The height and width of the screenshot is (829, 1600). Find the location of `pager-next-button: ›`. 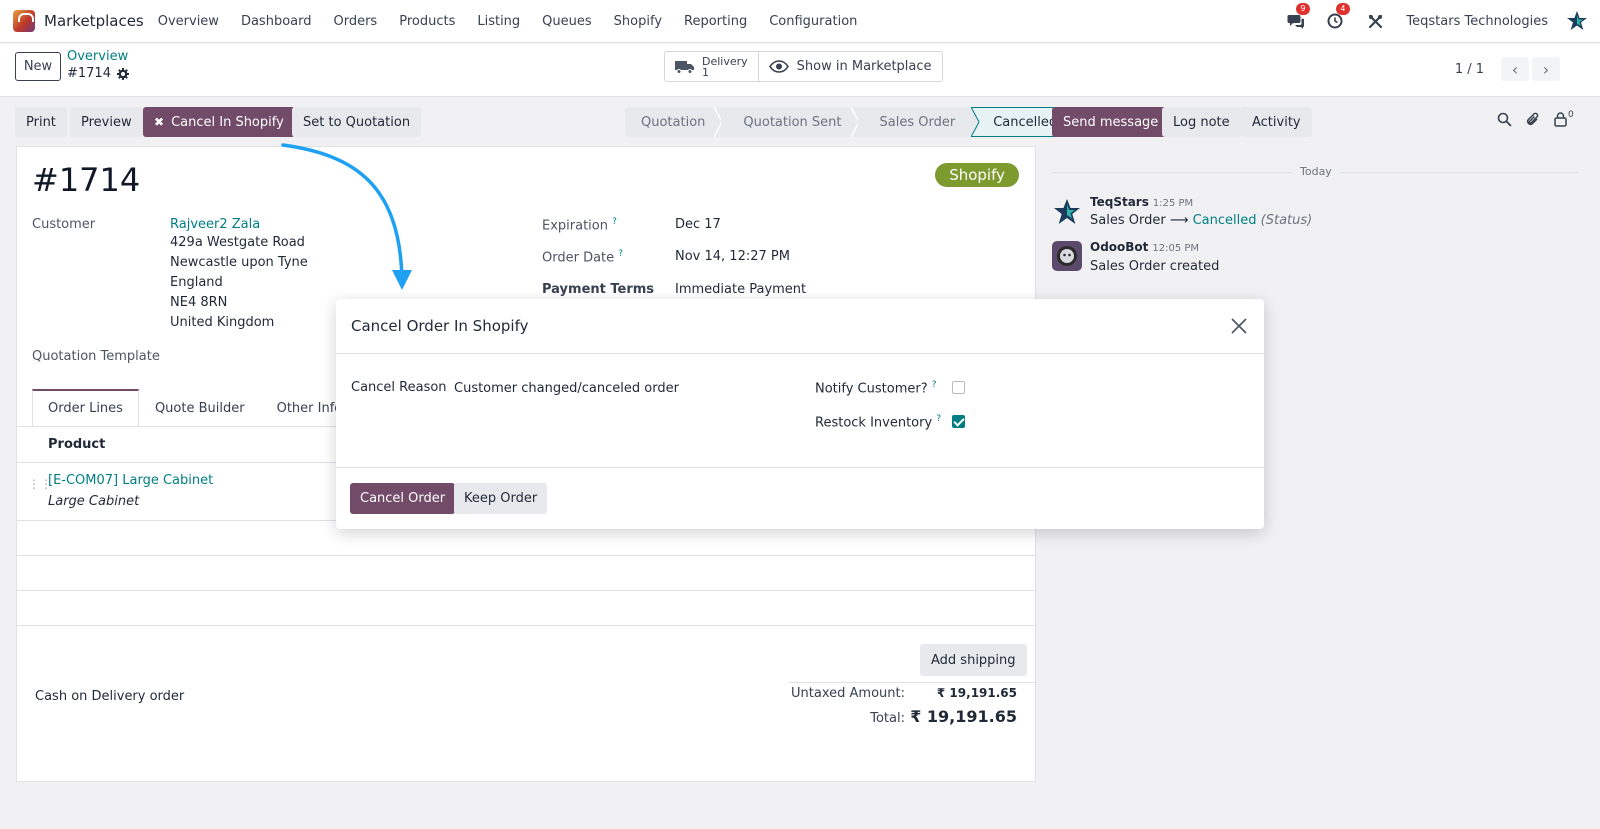

pager-next-button: › is located at coordinates (1546, 69).